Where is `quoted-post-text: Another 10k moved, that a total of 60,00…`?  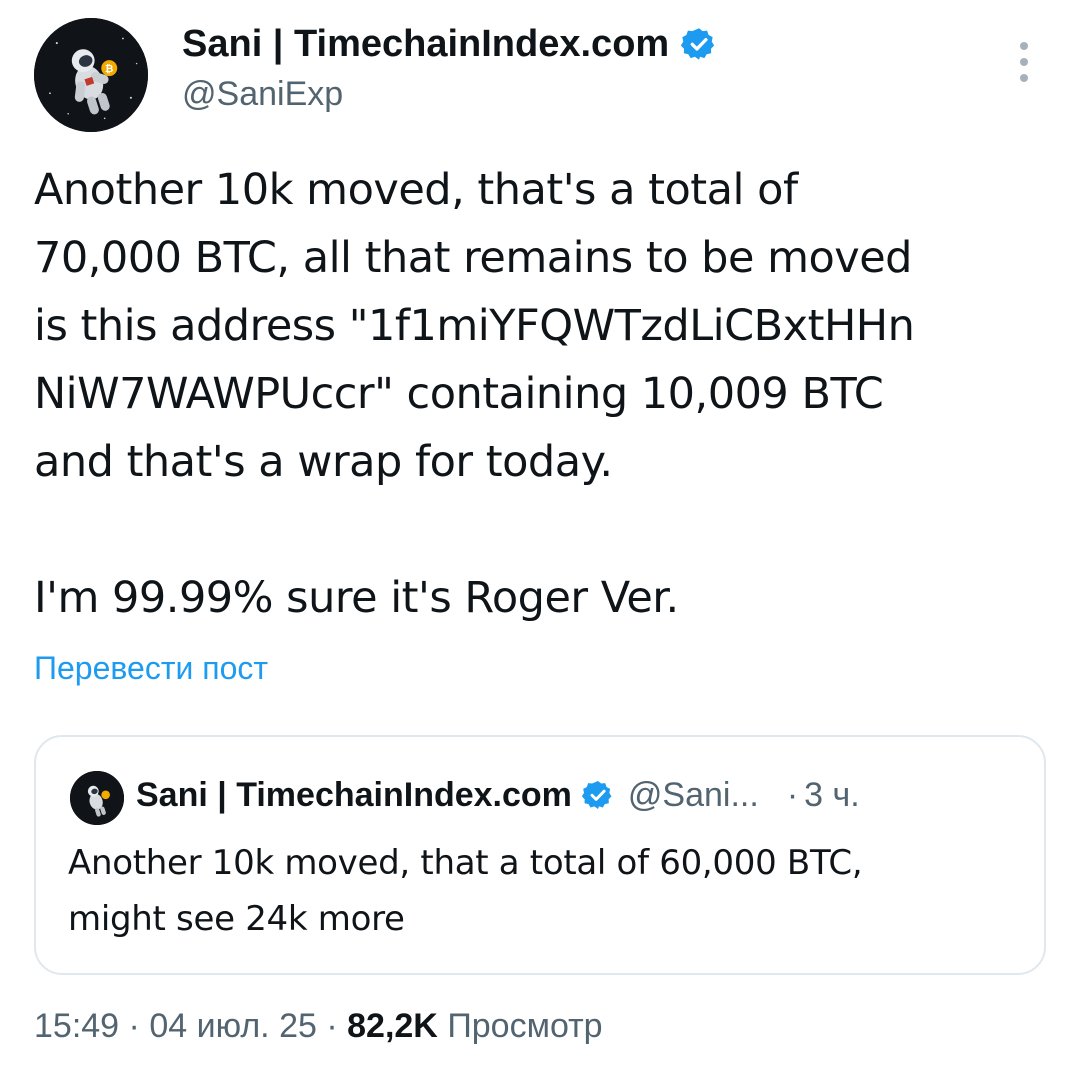
quoted-post-text: Another 10k moved, that a total of 60,00… is located at coordinates (465, 891).